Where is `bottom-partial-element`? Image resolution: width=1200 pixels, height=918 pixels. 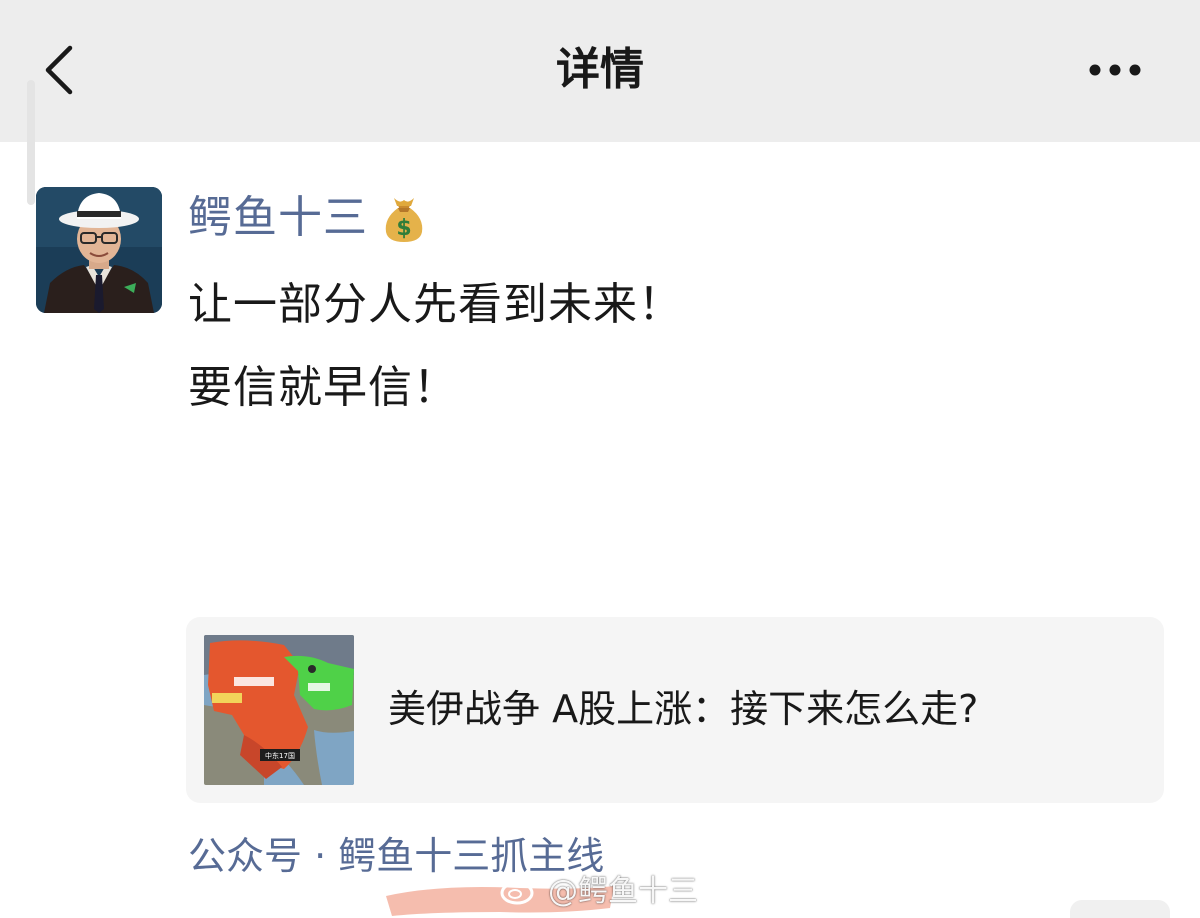
bottom-partial-element is located at coordinates (1120, 909).